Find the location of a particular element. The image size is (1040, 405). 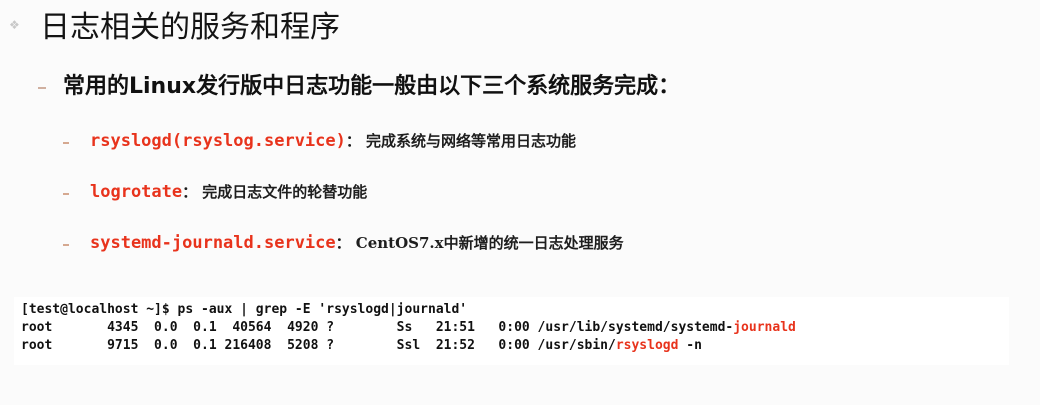

service-description: 完成系统与网络等常用日志功能 is located at coordinates (470, 141).